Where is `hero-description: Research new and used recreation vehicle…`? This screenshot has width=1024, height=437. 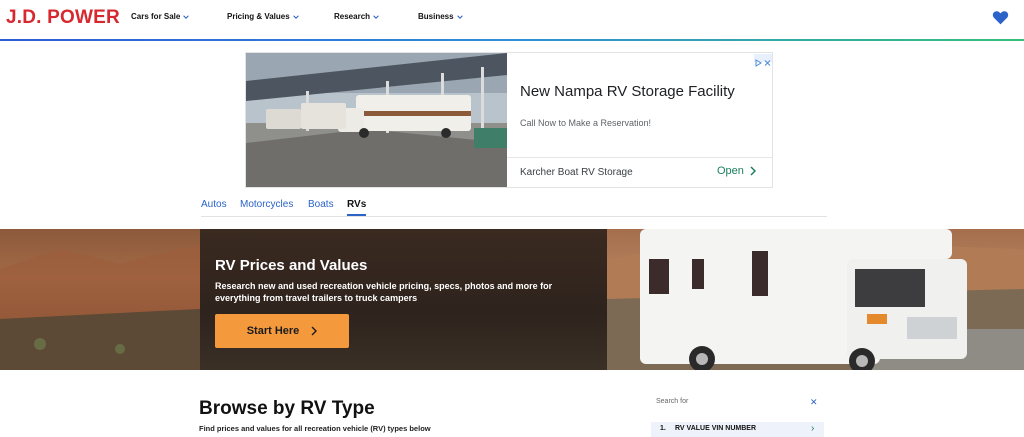
hero-description: Research new and used recreation vehicle… is located at coordinates (384, 292).